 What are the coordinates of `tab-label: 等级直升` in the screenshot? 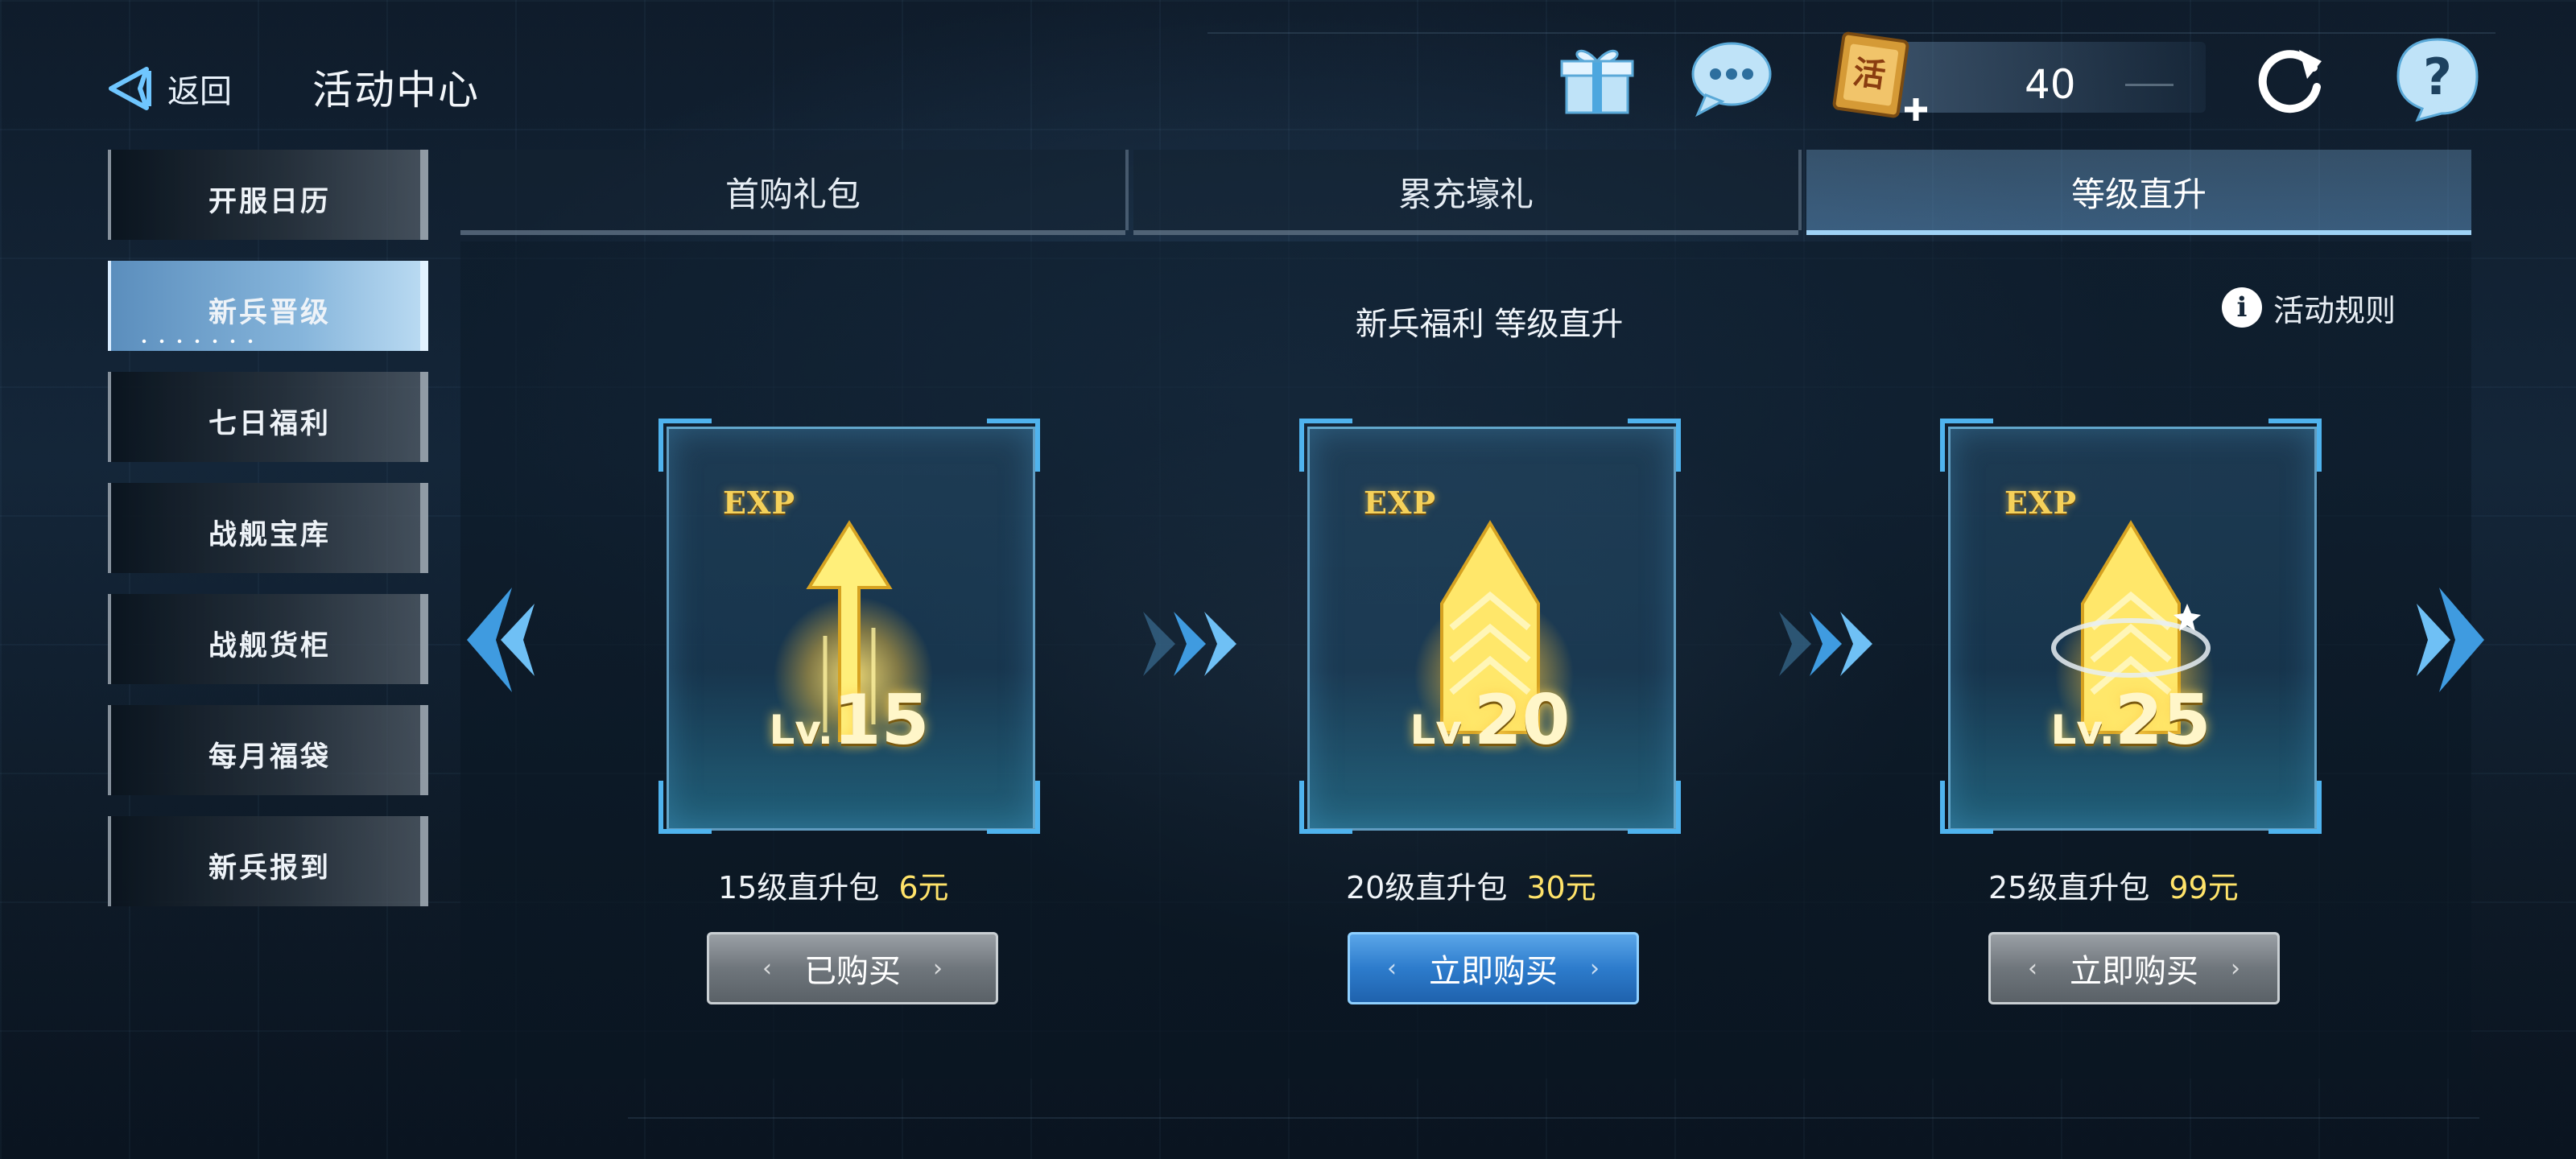 It's located at (2138, 194).